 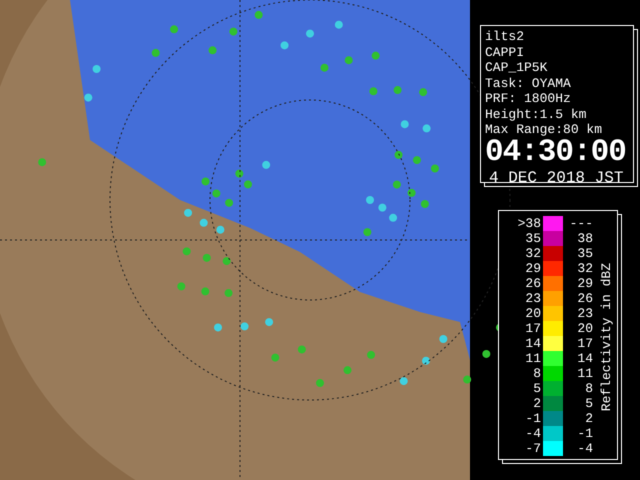 What do you see at coordinates (584, 328) in the screenshot?
I see `legend-high-value: 20` at bounding box center [584, 328].